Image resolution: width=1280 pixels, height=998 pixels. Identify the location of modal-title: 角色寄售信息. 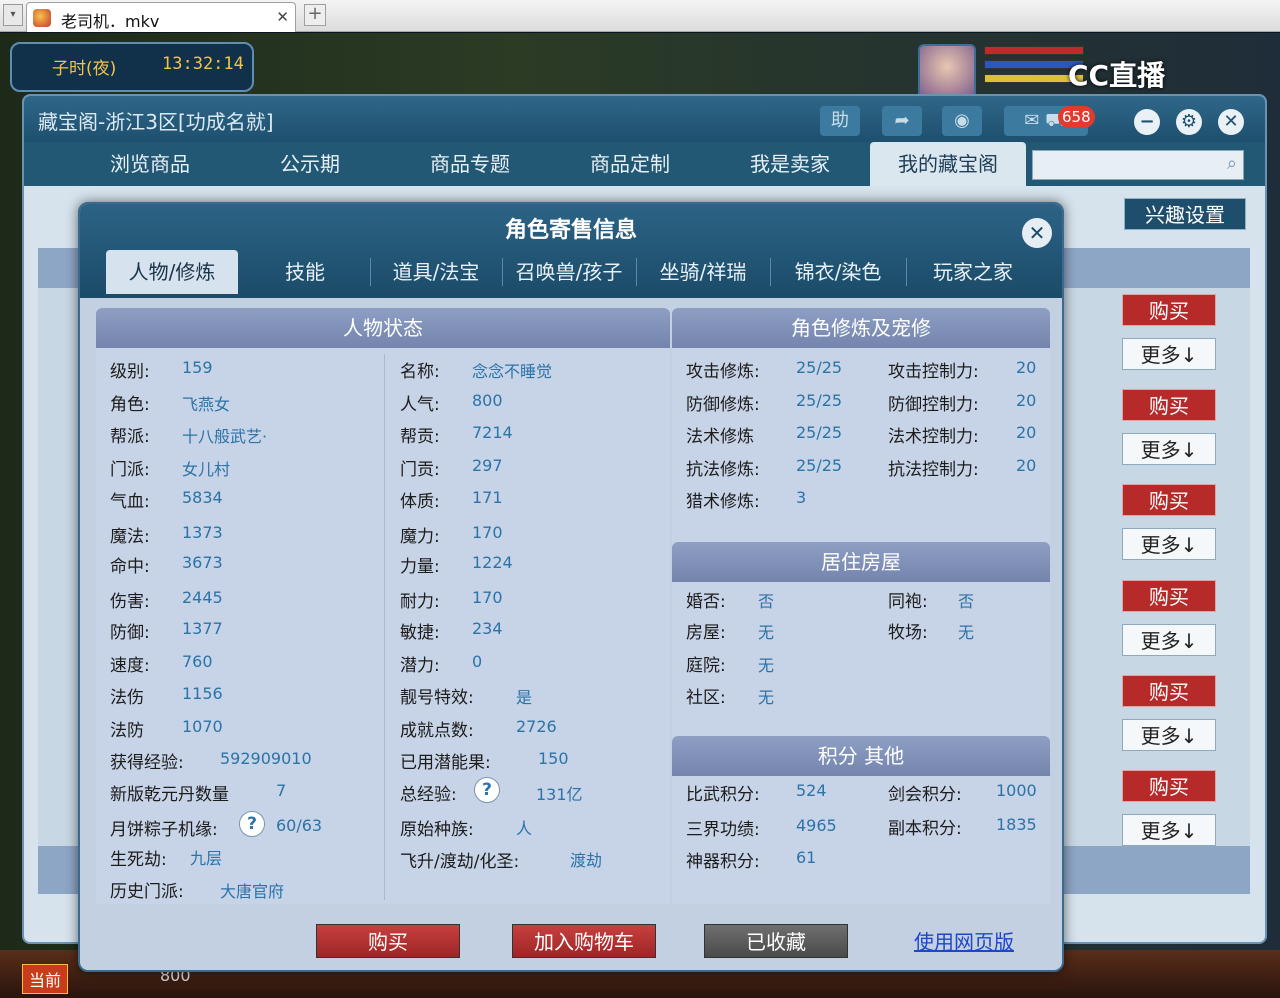
(570, 230).